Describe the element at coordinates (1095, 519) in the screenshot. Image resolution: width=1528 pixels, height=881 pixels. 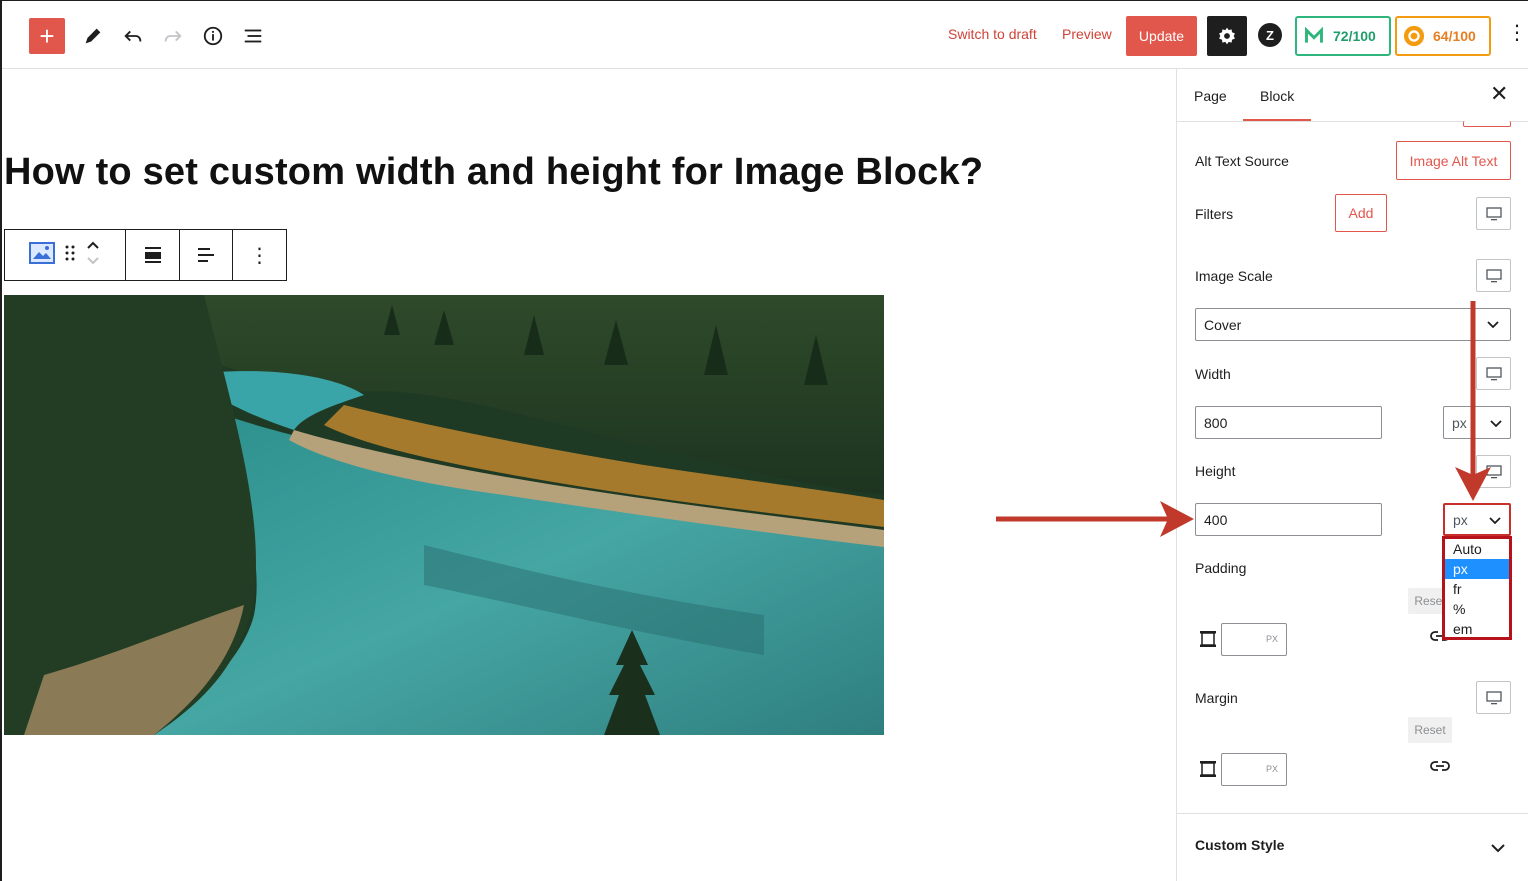
I see `arrow-to-height-input` at that location.